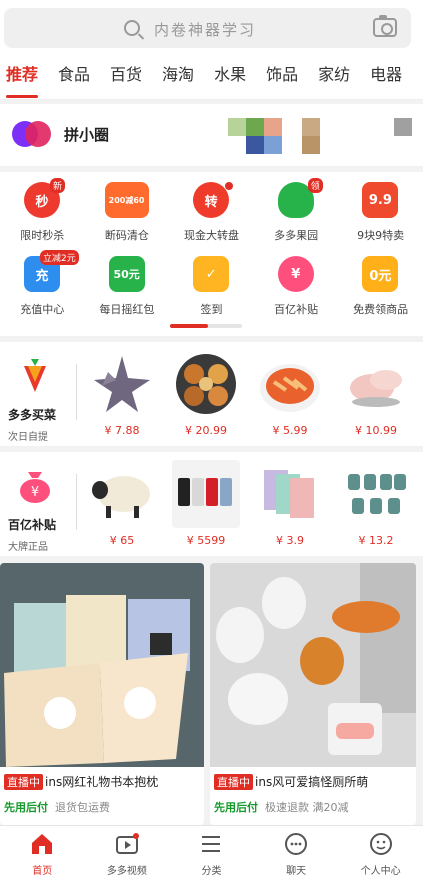  I want to click on feed-card-2: 直播中 ins风可爱搞怪厕所萌 先用后付 极速退款 满20减, so click(313, 694).